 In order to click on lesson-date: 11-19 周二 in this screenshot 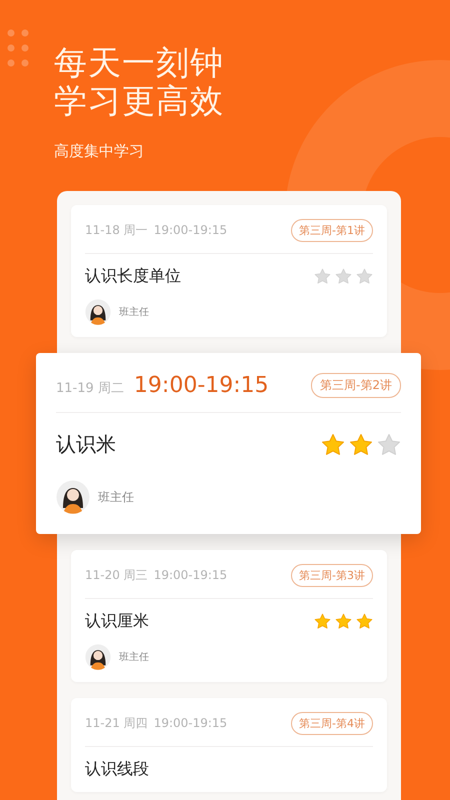, I will do `click(90, 388)`.